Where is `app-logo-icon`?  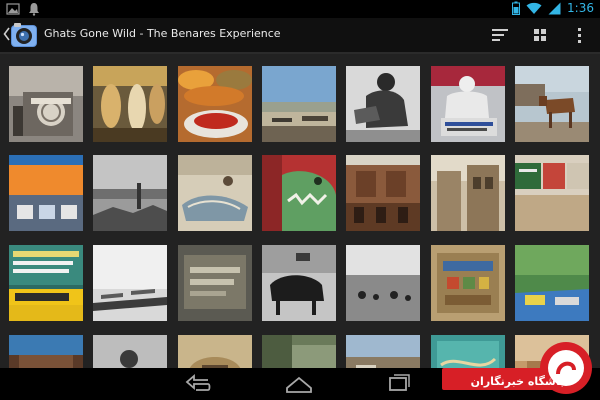 app-logo-icon is located at coordinates (24, 35).